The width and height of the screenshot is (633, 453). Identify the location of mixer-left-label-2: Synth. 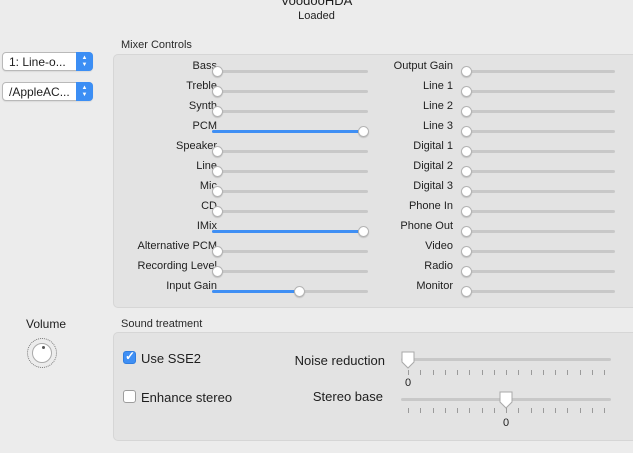
(202, 106).